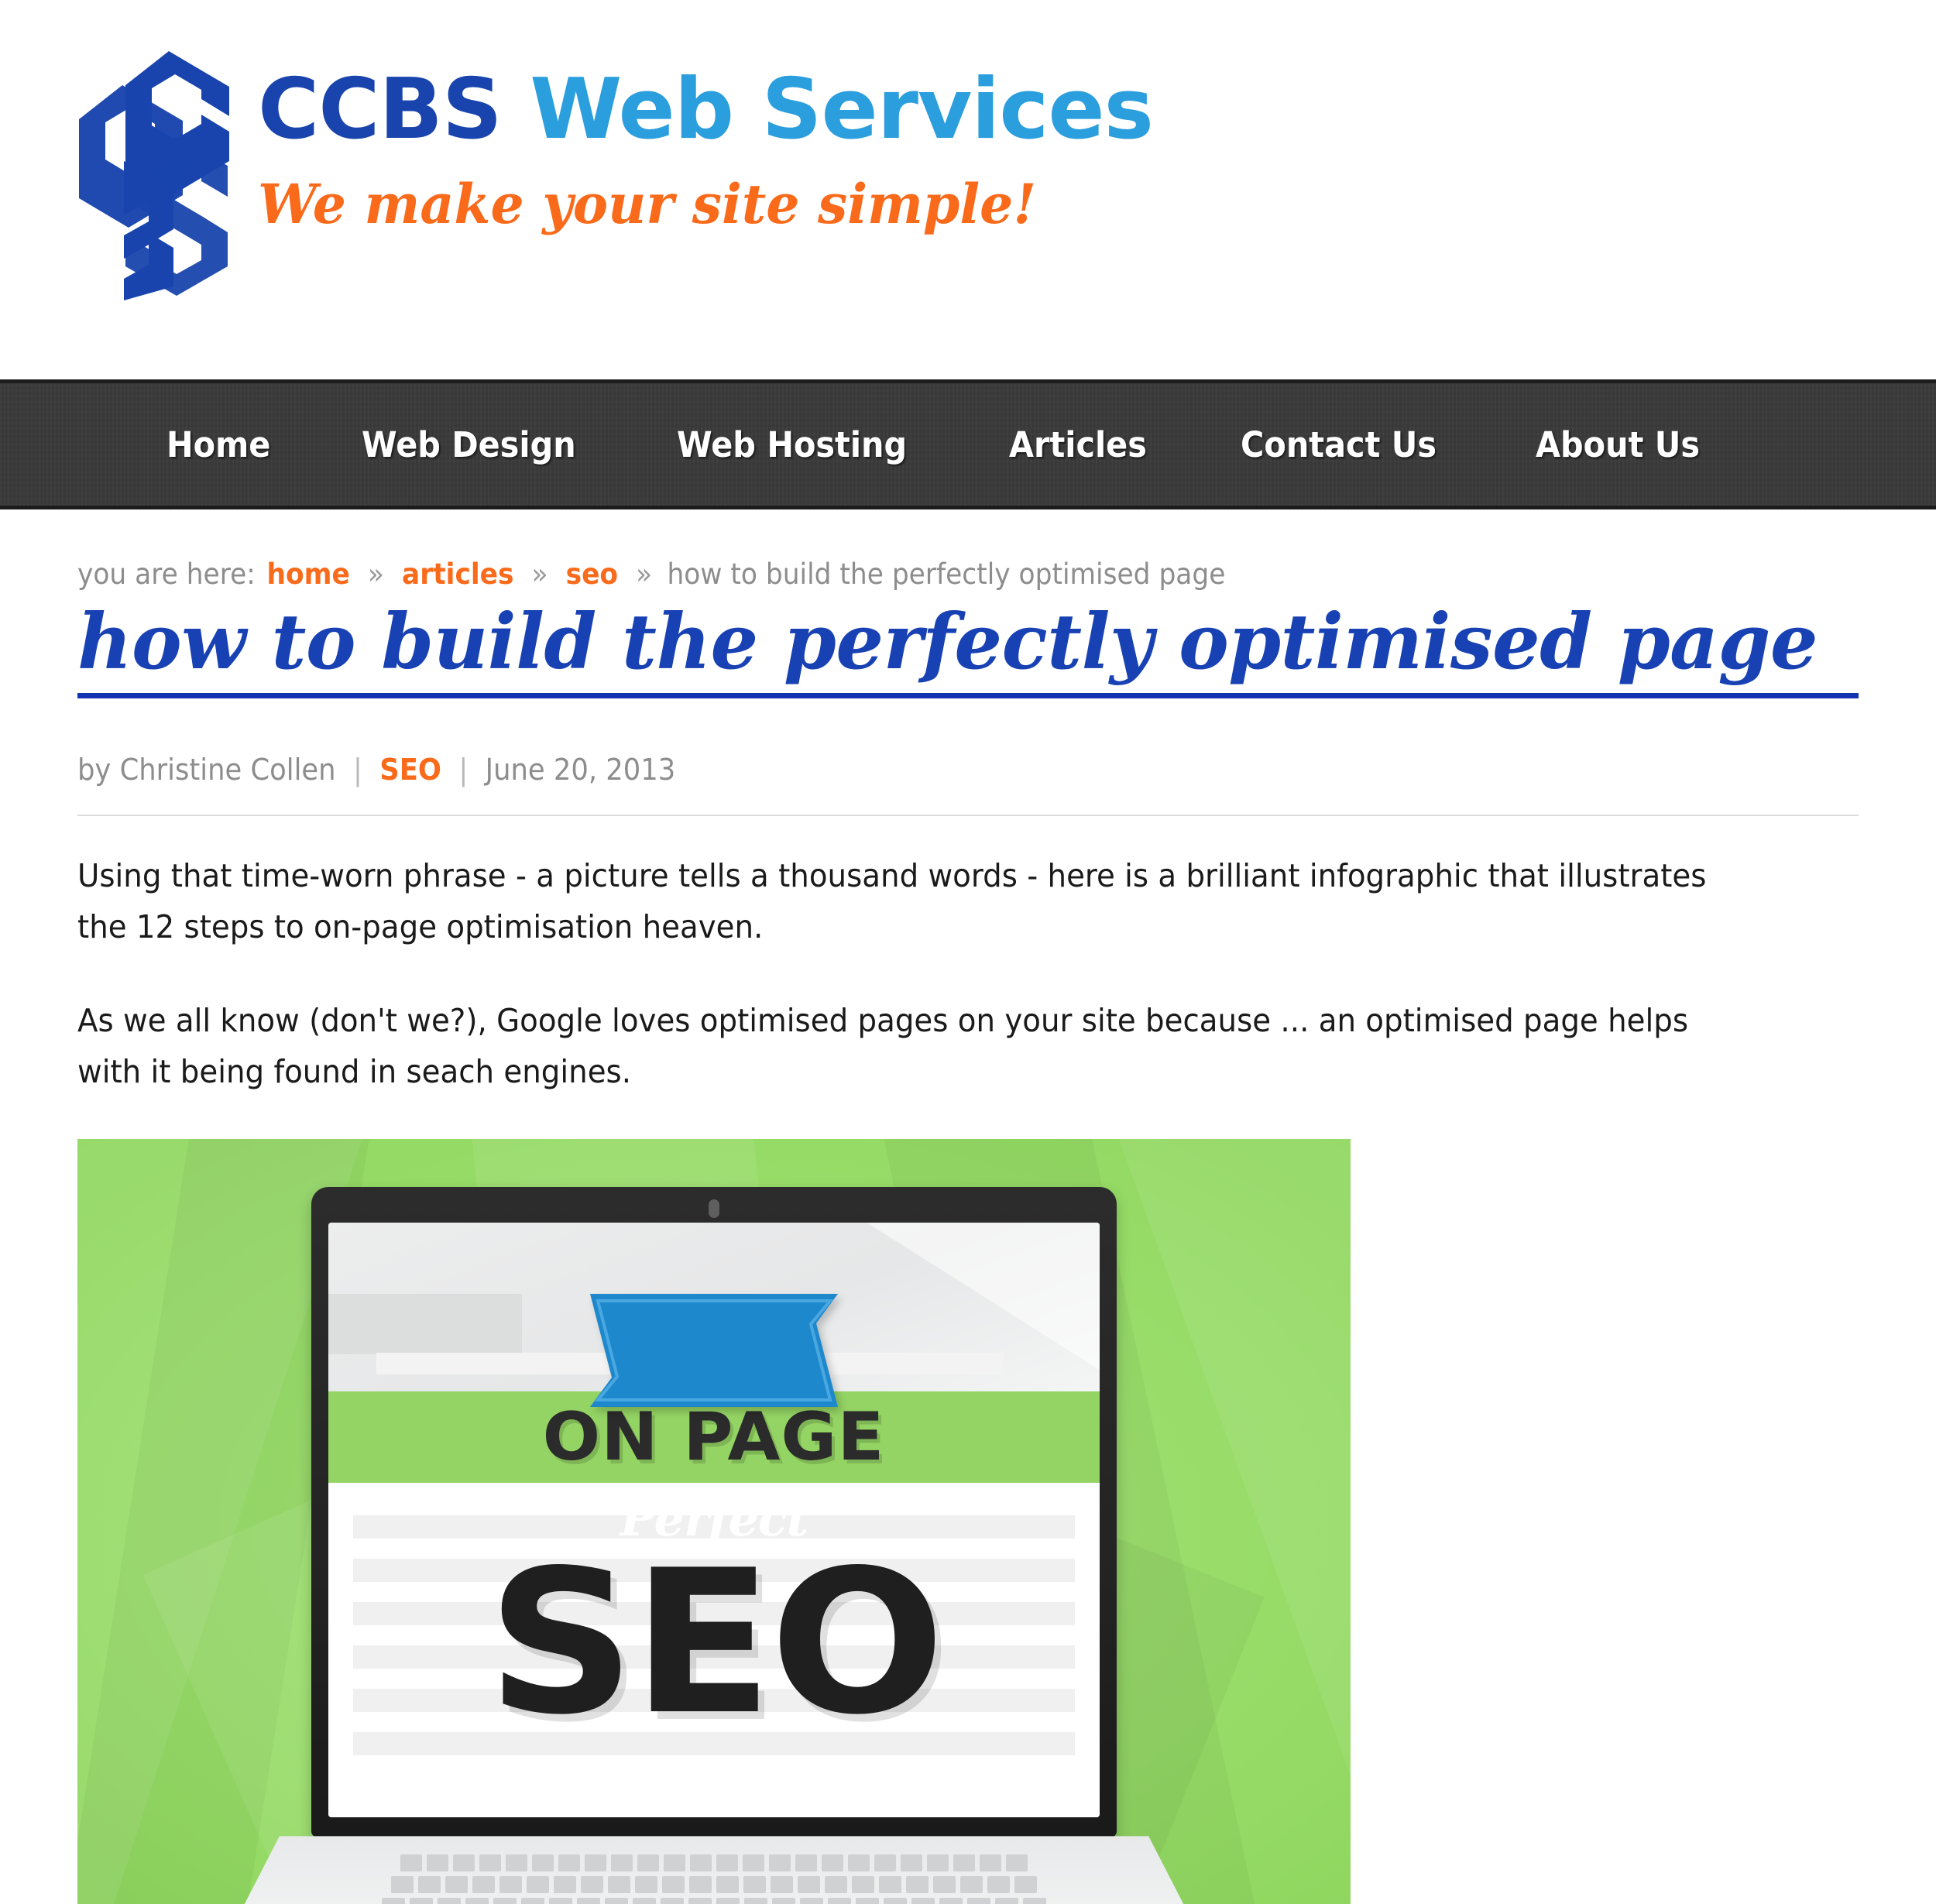 The image size is (1936, 1904). I want to click on laptop-keyboard, so click(714, 1879).